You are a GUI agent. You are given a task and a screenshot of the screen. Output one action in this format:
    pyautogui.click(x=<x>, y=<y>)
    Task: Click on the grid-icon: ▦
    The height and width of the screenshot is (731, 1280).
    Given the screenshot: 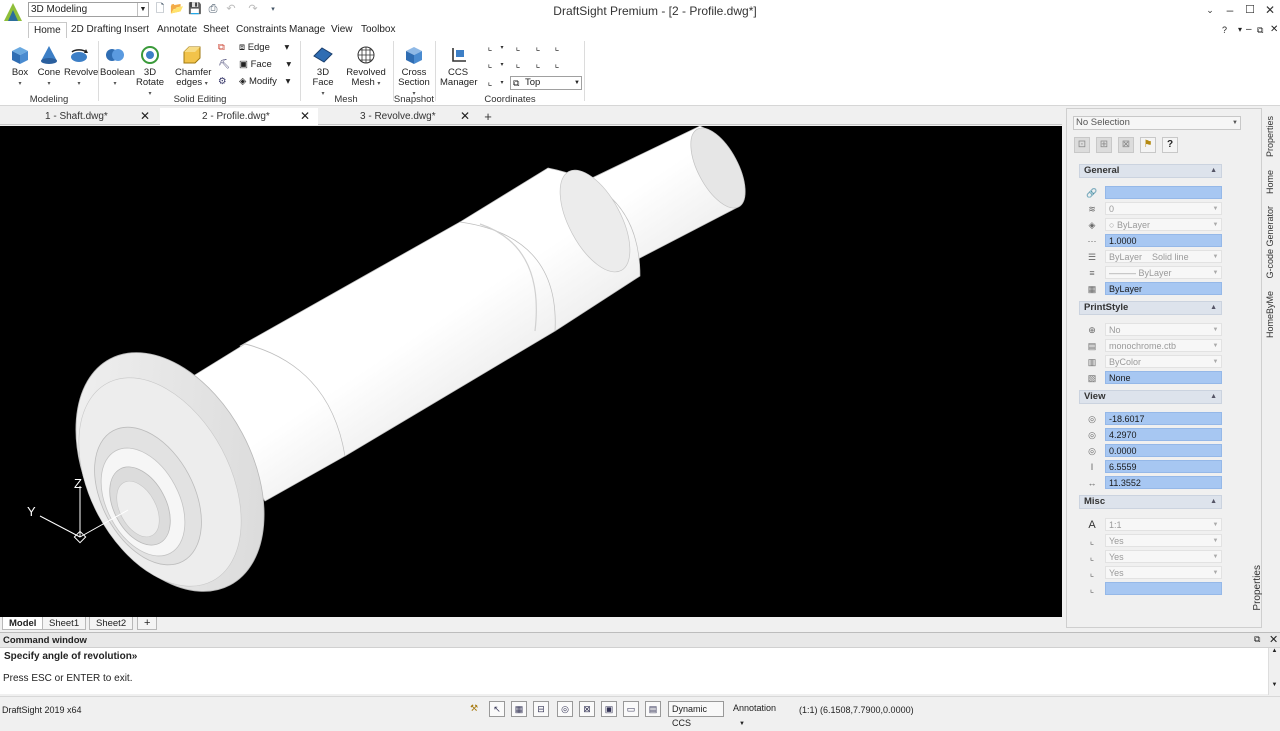 What is the action you would take?
    pyautogui.click(x=519, y=709)
    